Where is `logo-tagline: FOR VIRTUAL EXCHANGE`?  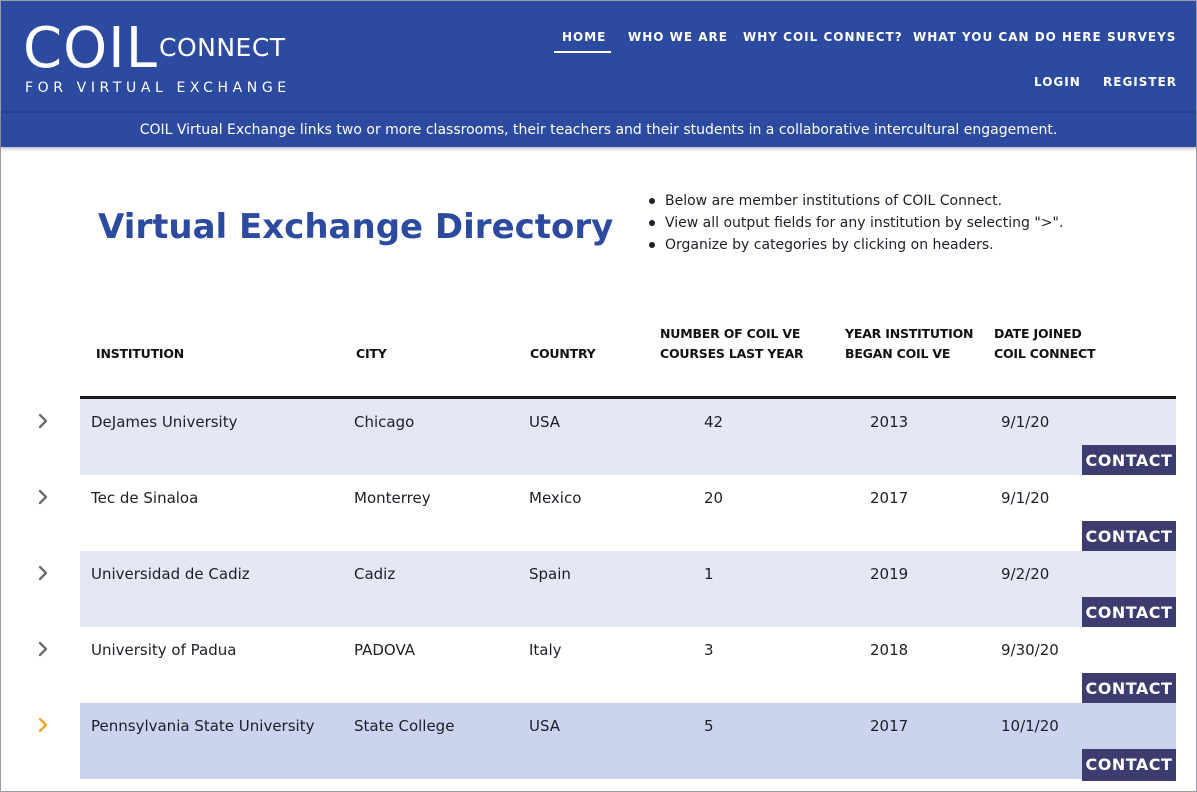
logo-tagline: FOR VIRTUAL EXCHANGE is located at coordinates (158, 88).